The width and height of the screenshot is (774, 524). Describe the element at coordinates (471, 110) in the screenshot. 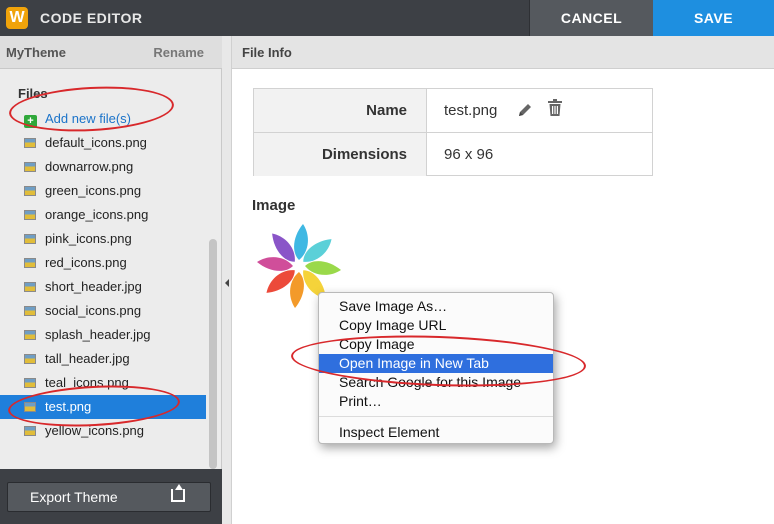

I see `name-value: test.png` at that location.